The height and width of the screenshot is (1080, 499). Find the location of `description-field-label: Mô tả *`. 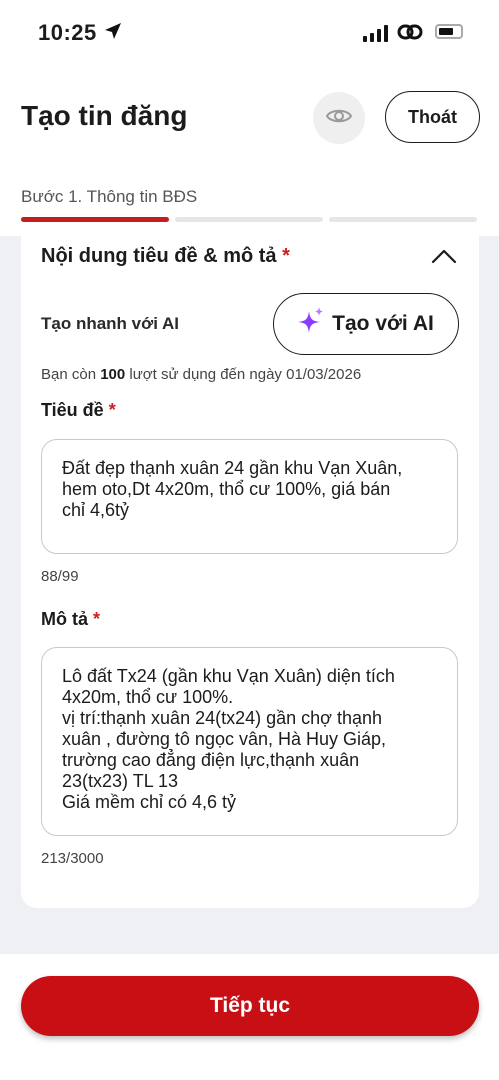

description-field-label: Mô tả * is located at coordinates (70, 619).